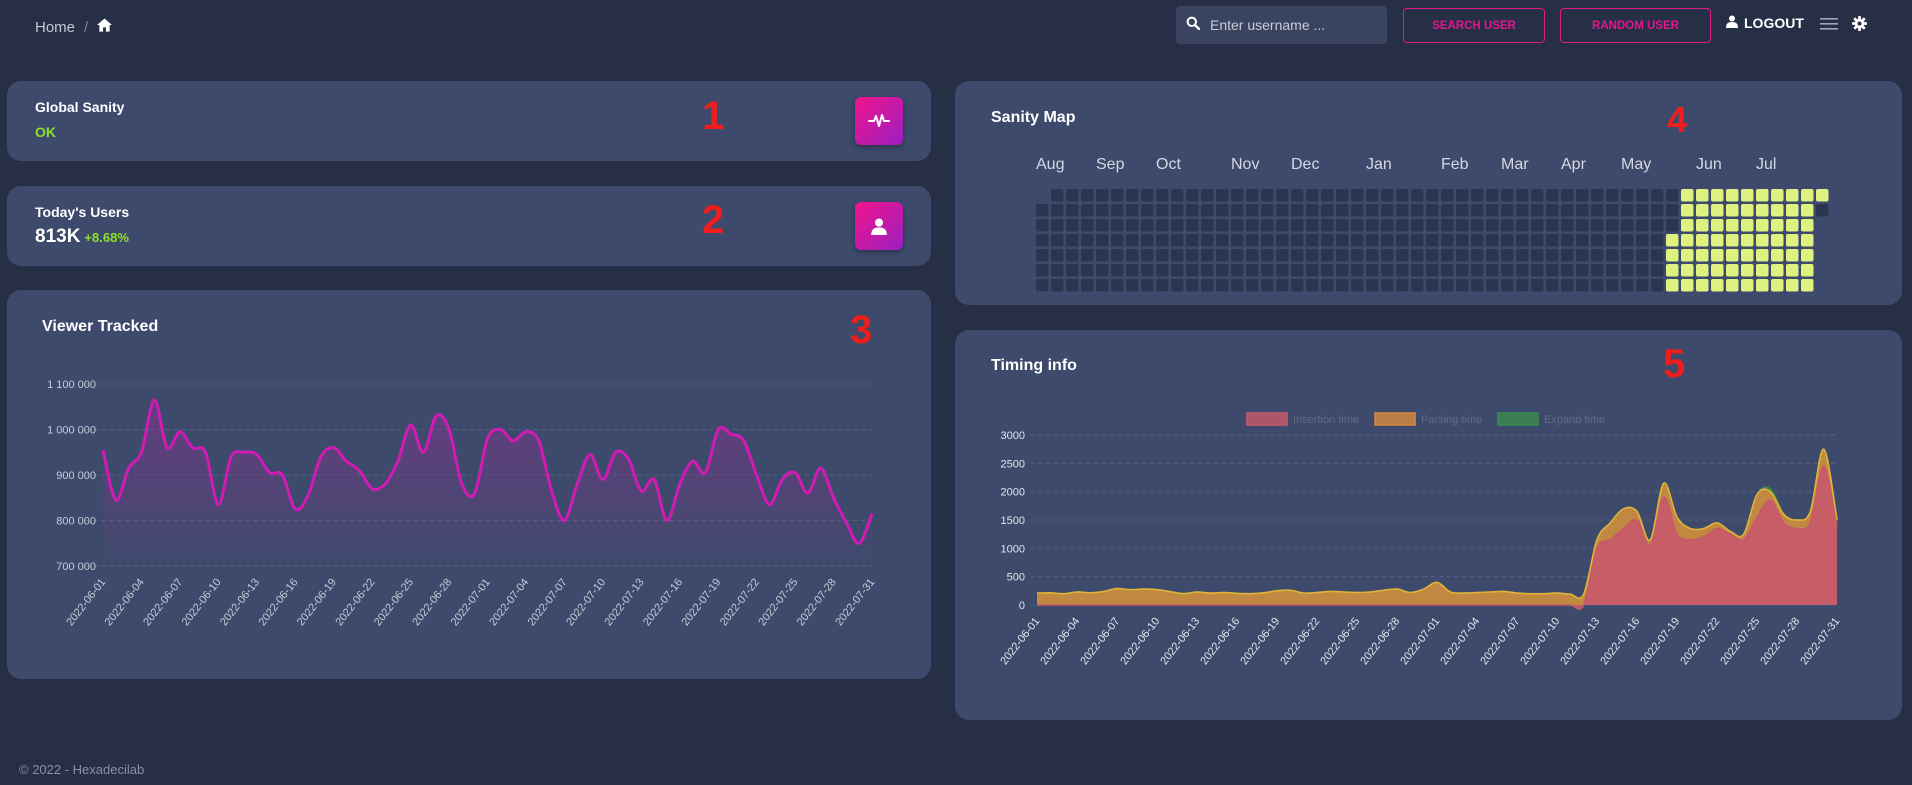 The image size is (1912, 785). Describe the element at coordinates (1432, 224) in the screenshot. I see `sanity-map-heatmap: Aug Sep Oct Nov Dec Jan Feb Mar Apr May Jun Jul` at that location.